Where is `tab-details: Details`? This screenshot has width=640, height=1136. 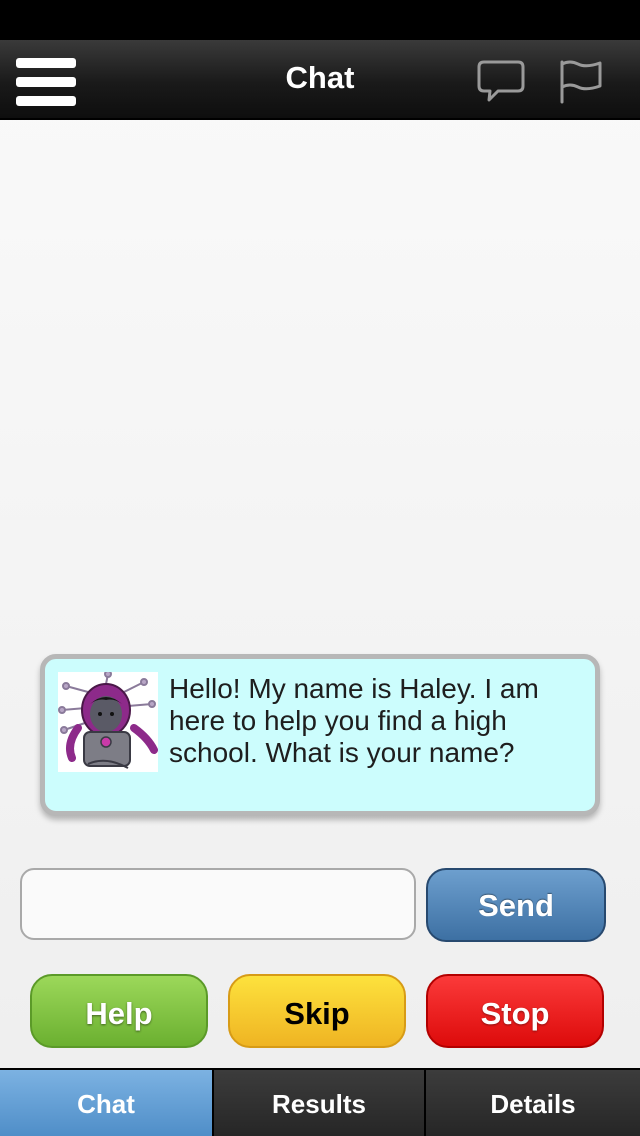
tab-details: Details is located at coordinates (533, 1103).